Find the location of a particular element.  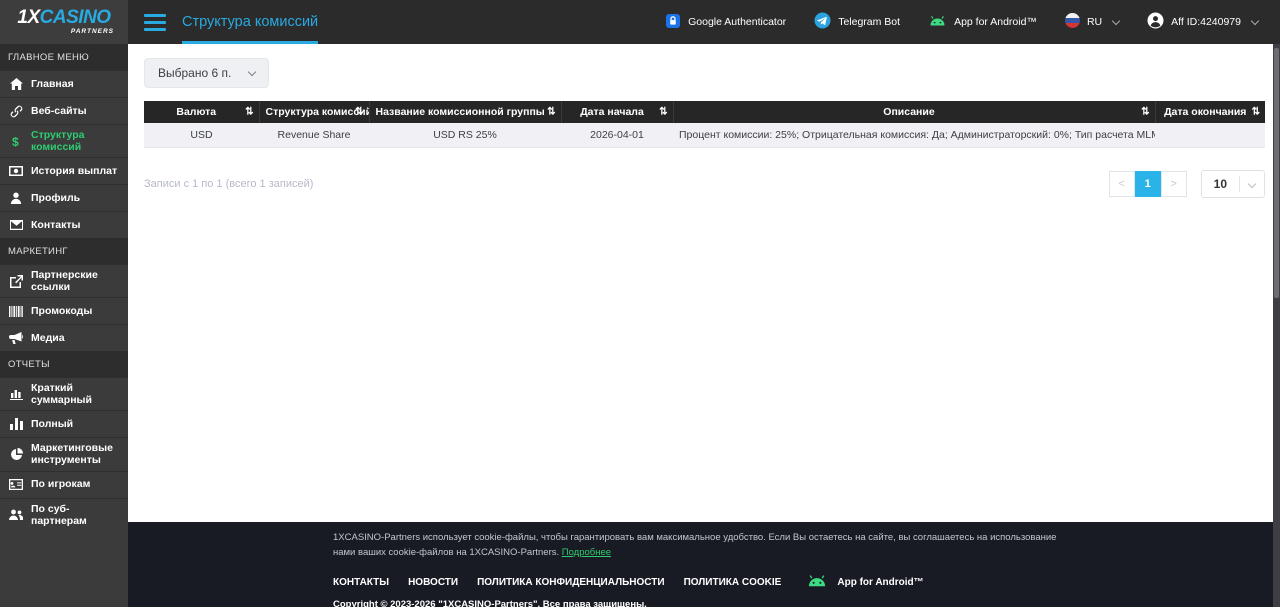

footer-android-label: App for Android™ is located at coordinates (880, 583).